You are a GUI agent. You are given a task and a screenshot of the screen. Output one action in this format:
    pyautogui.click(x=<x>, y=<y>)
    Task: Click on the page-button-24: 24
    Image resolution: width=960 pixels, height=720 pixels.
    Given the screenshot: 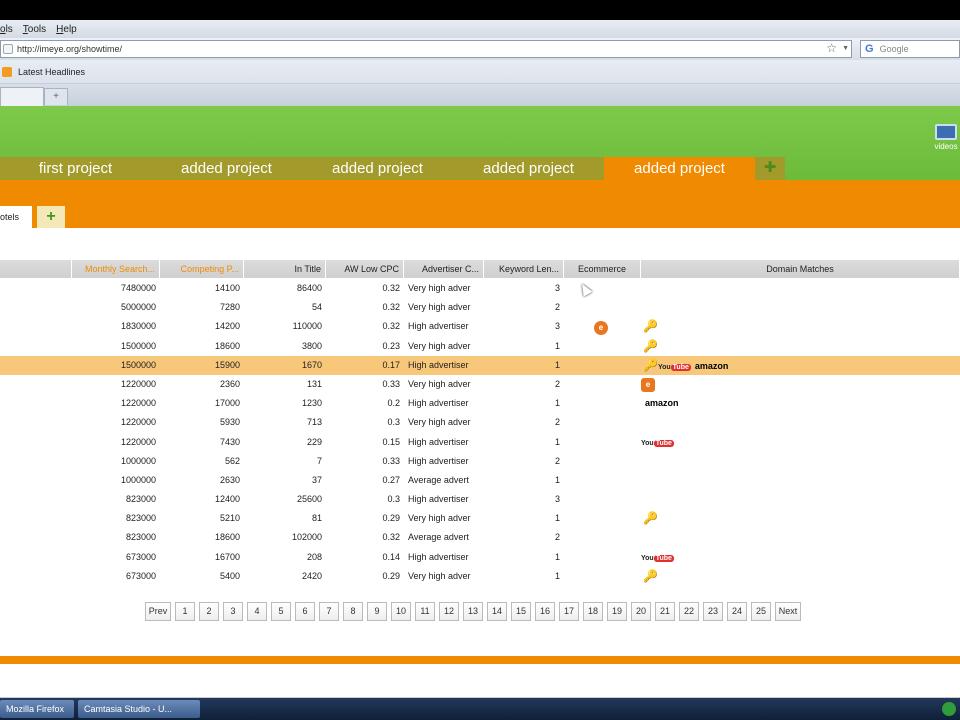 What is the action you would take?
    pyautogui.click(x=737, y=611)
    